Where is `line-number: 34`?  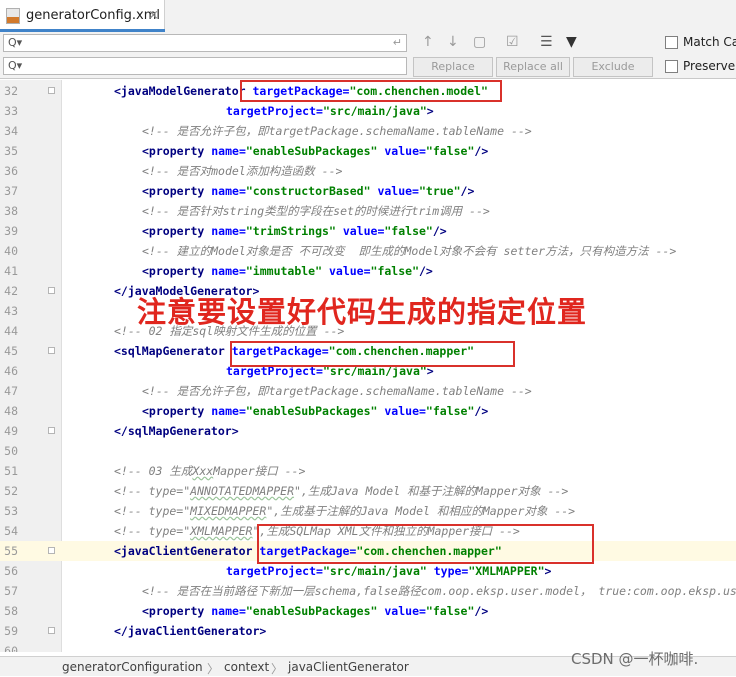
line-number: 34 is located at coordinates (11, 131).